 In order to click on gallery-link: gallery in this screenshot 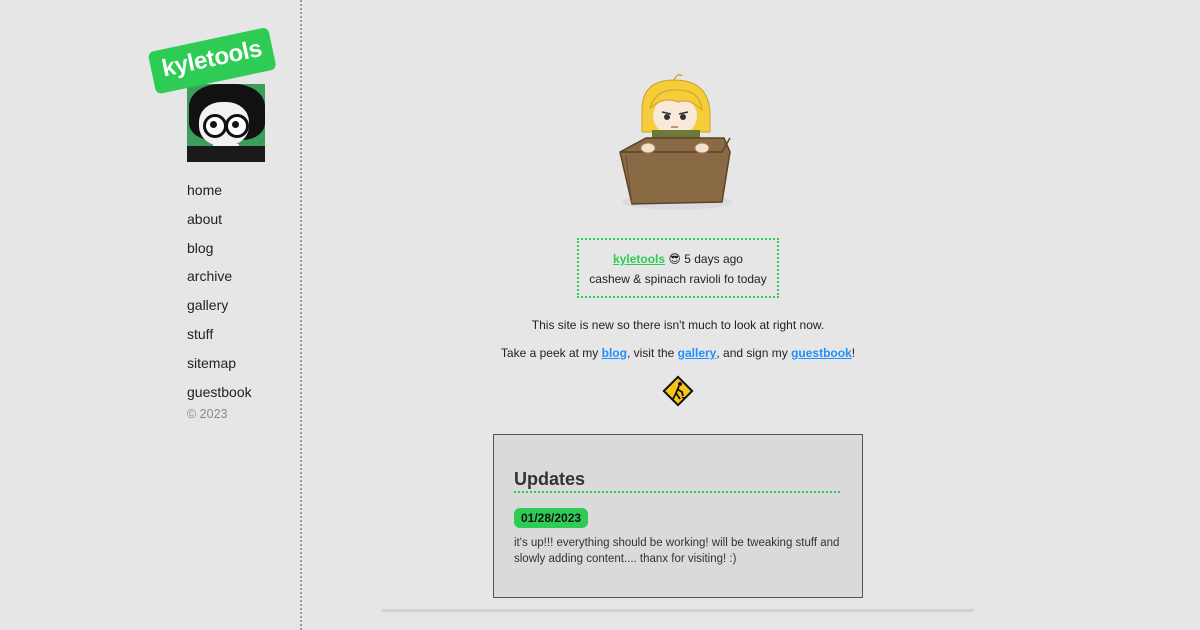, I will do `click(697, 353)`.